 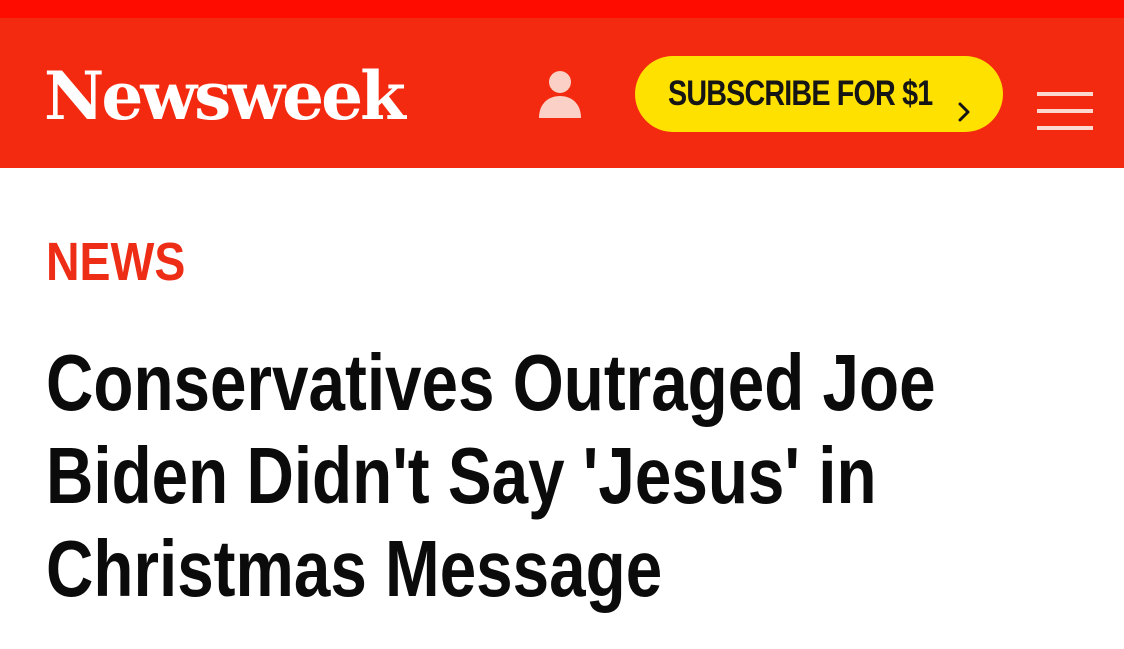 I want to click on top-color-strip, so click(x=562, y=9).